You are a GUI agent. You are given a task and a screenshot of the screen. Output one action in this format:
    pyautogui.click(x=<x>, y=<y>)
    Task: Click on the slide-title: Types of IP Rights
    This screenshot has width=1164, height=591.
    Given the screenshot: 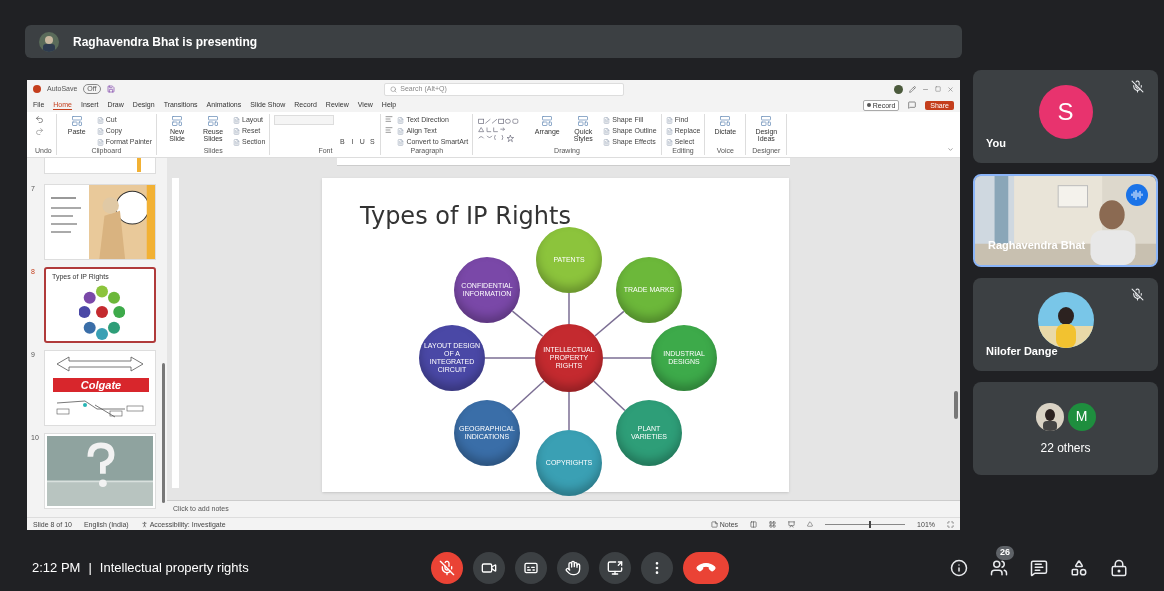 What is the action you would take?
    pyautogui.click(x=465, y=216)
    